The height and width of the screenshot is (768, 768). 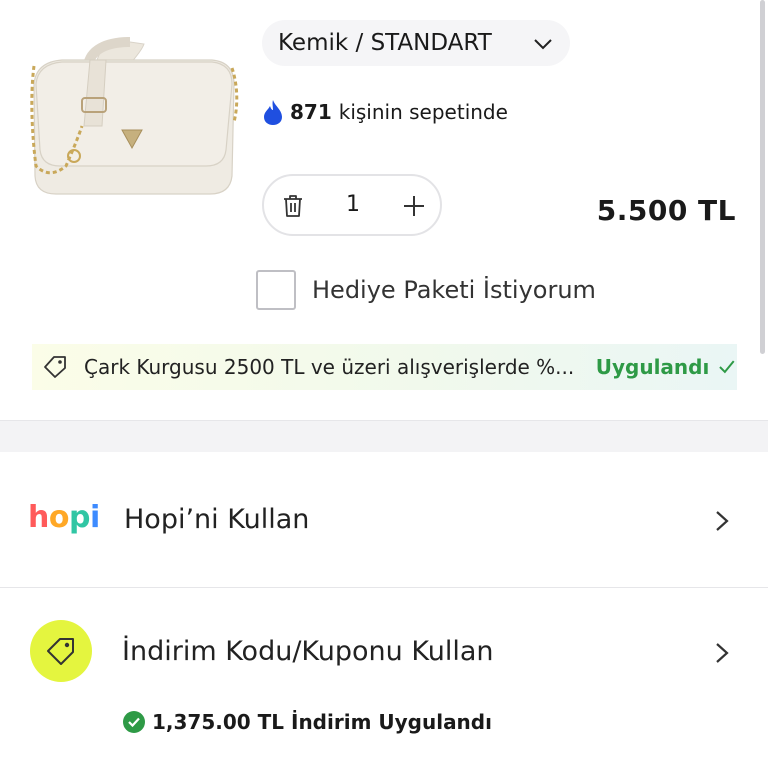 What do you see at coordinates (276, 290) in the screenshot?
I see `gift-wrap-checkbox` at bounding box center [276, 290].